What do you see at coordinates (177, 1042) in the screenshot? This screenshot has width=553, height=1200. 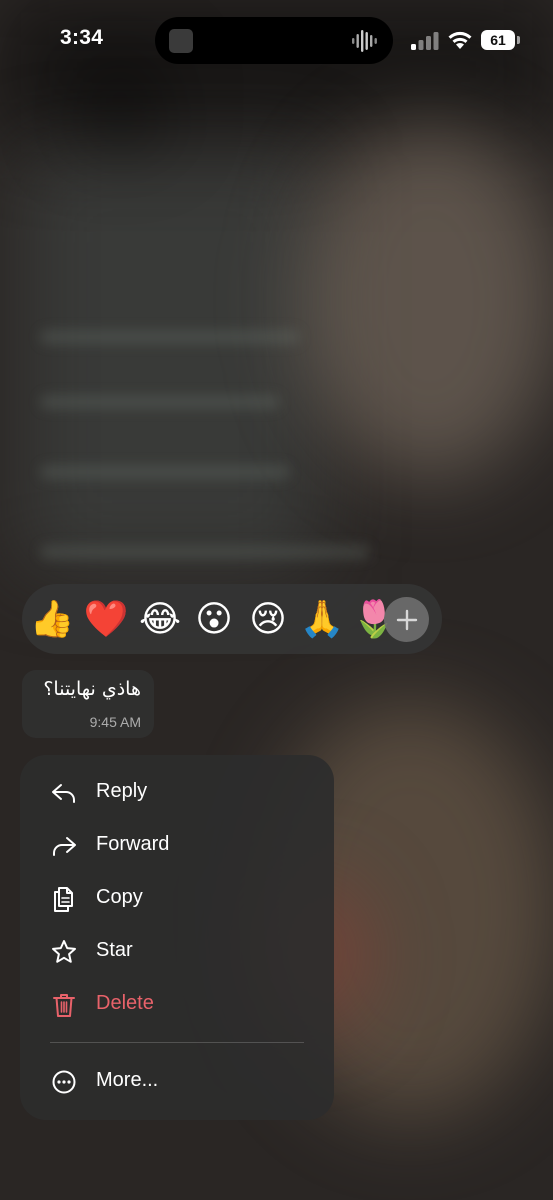 I see `menu-divider` at bounding box center [177, 1042].